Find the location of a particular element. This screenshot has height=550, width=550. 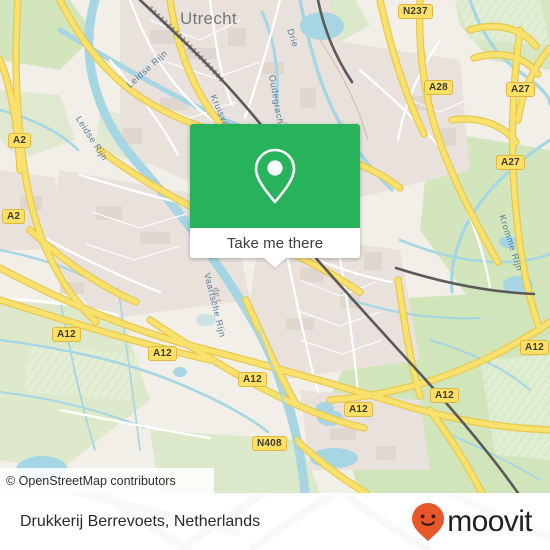

moovit-brand: moovit is located at coordinates (472, 522).